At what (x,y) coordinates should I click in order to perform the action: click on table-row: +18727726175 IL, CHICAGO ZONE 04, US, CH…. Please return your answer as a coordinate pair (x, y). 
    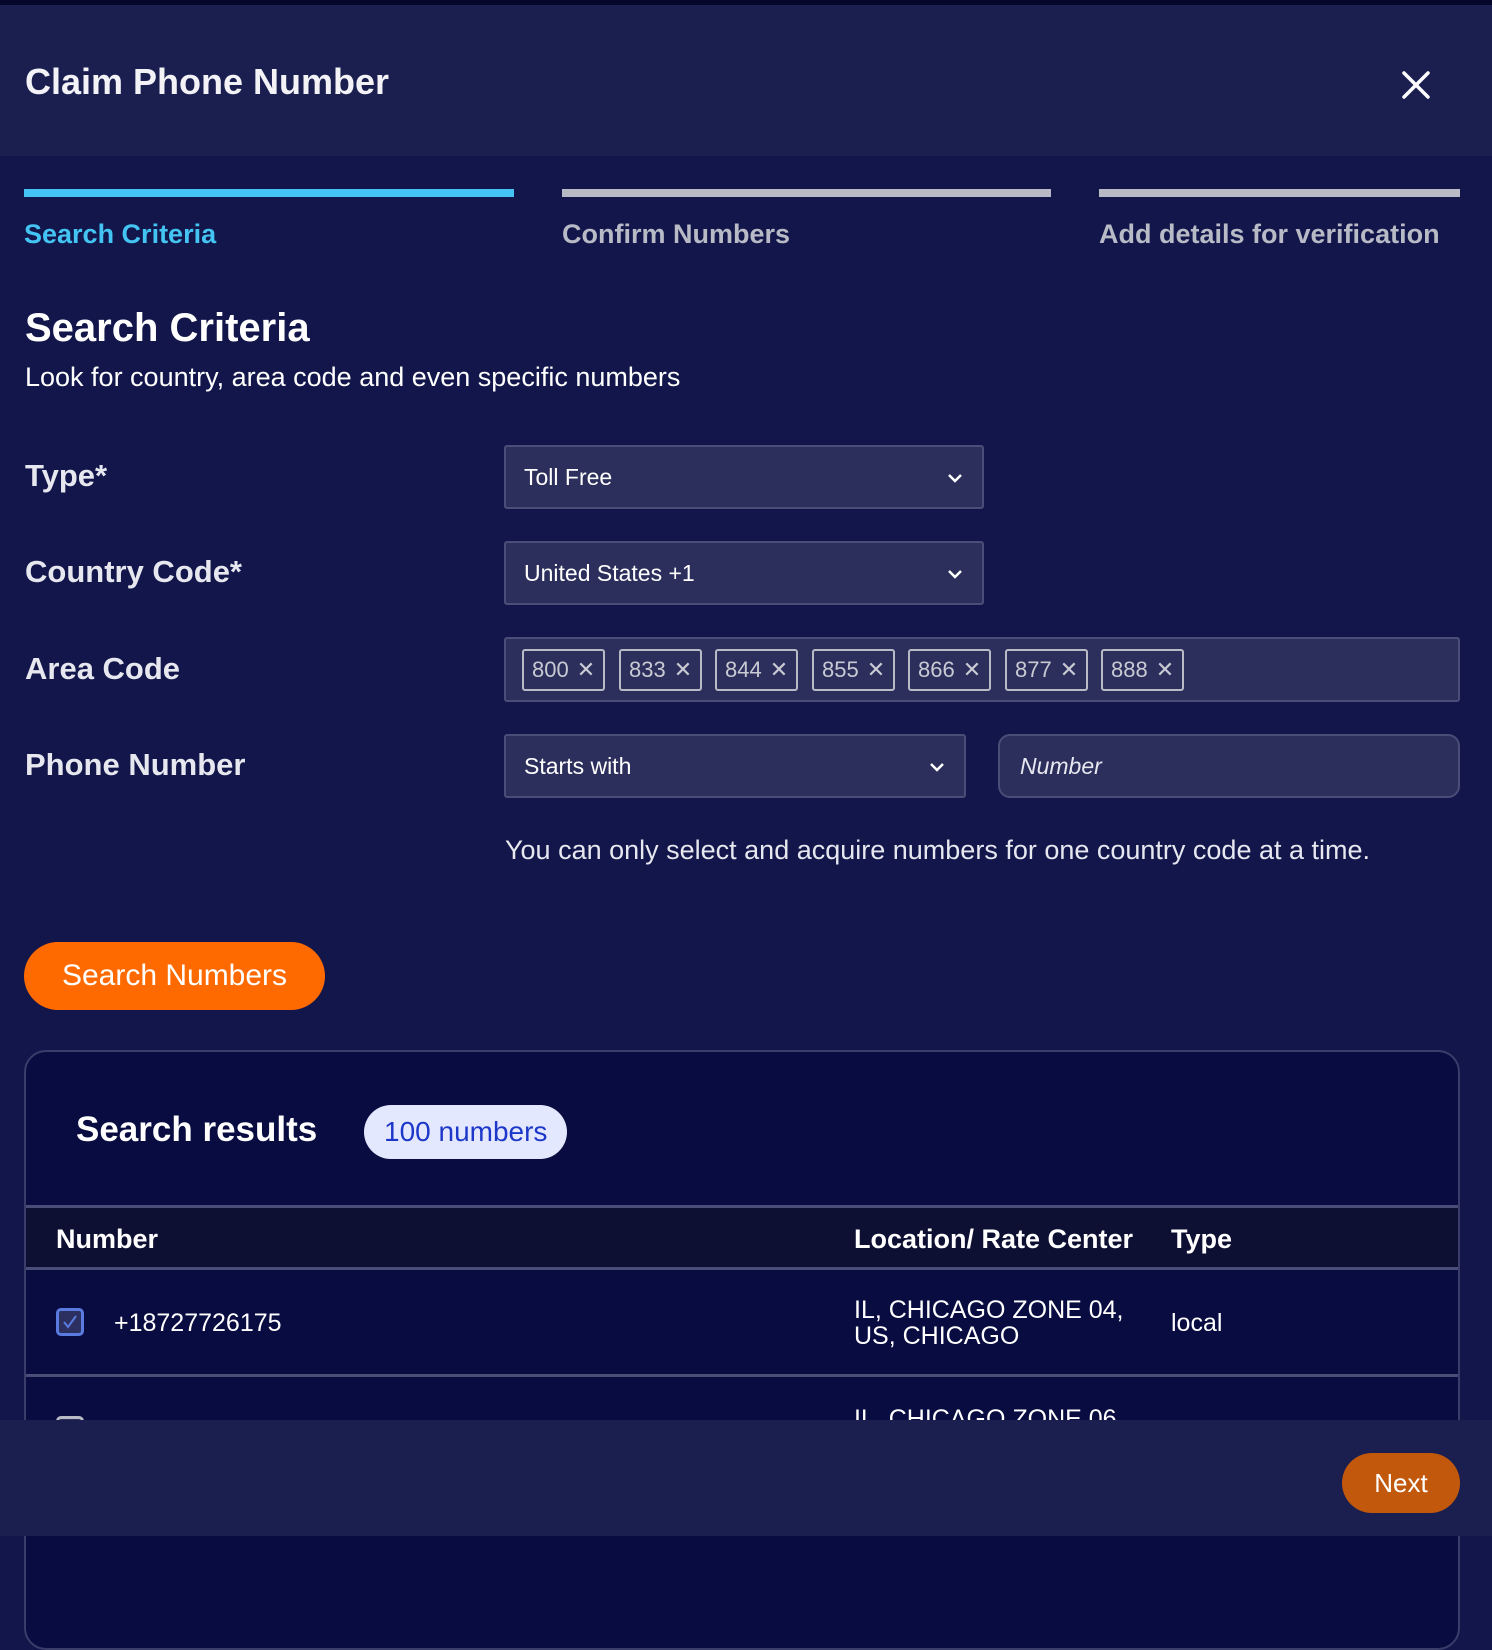
    Looking at the image, I should click on (742, 1323).